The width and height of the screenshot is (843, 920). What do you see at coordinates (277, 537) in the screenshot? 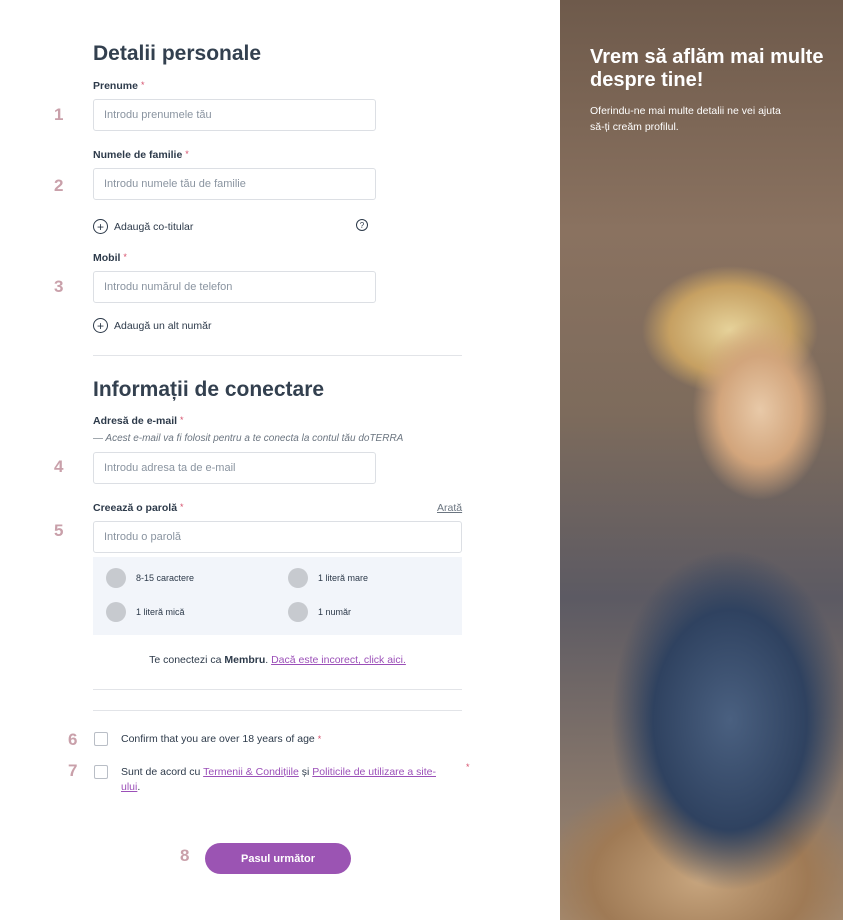
I see `password-input: Introdu o parolă` at bounding box center [277, 537].